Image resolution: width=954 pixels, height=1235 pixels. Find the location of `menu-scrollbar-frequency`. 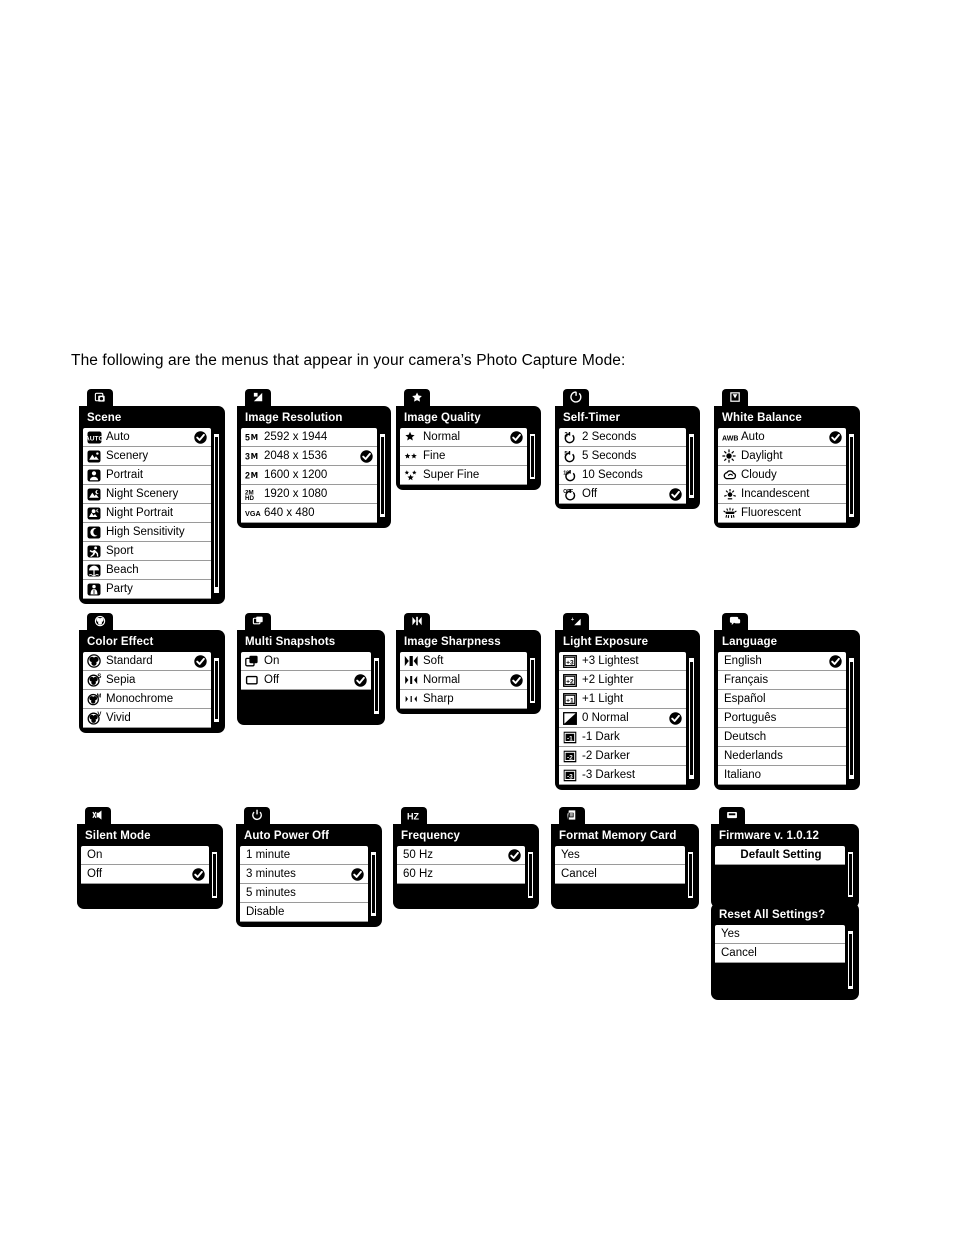

menu-scrollbar-frequency is located at coordinates (530, 875).